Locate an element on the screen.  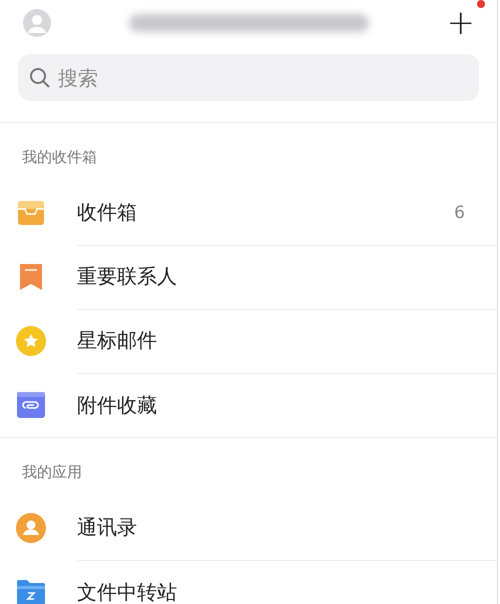
unread-count: 6 is located at coordinates (459, 212).